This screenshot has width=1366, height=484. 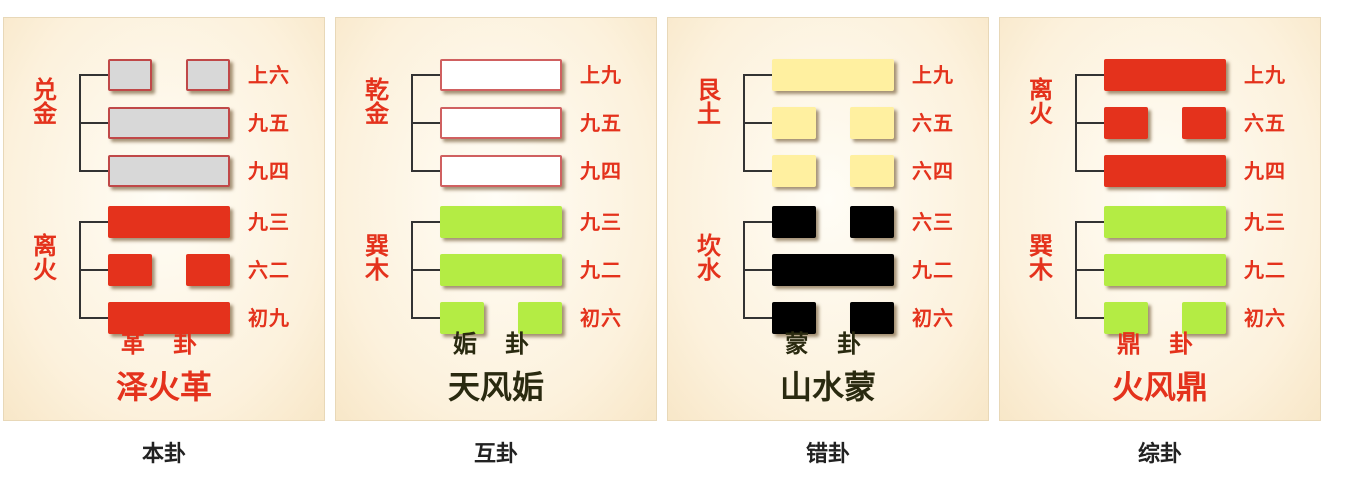 I want to click on upper-trigram-label: 艮土, so click(x=709, y=102).